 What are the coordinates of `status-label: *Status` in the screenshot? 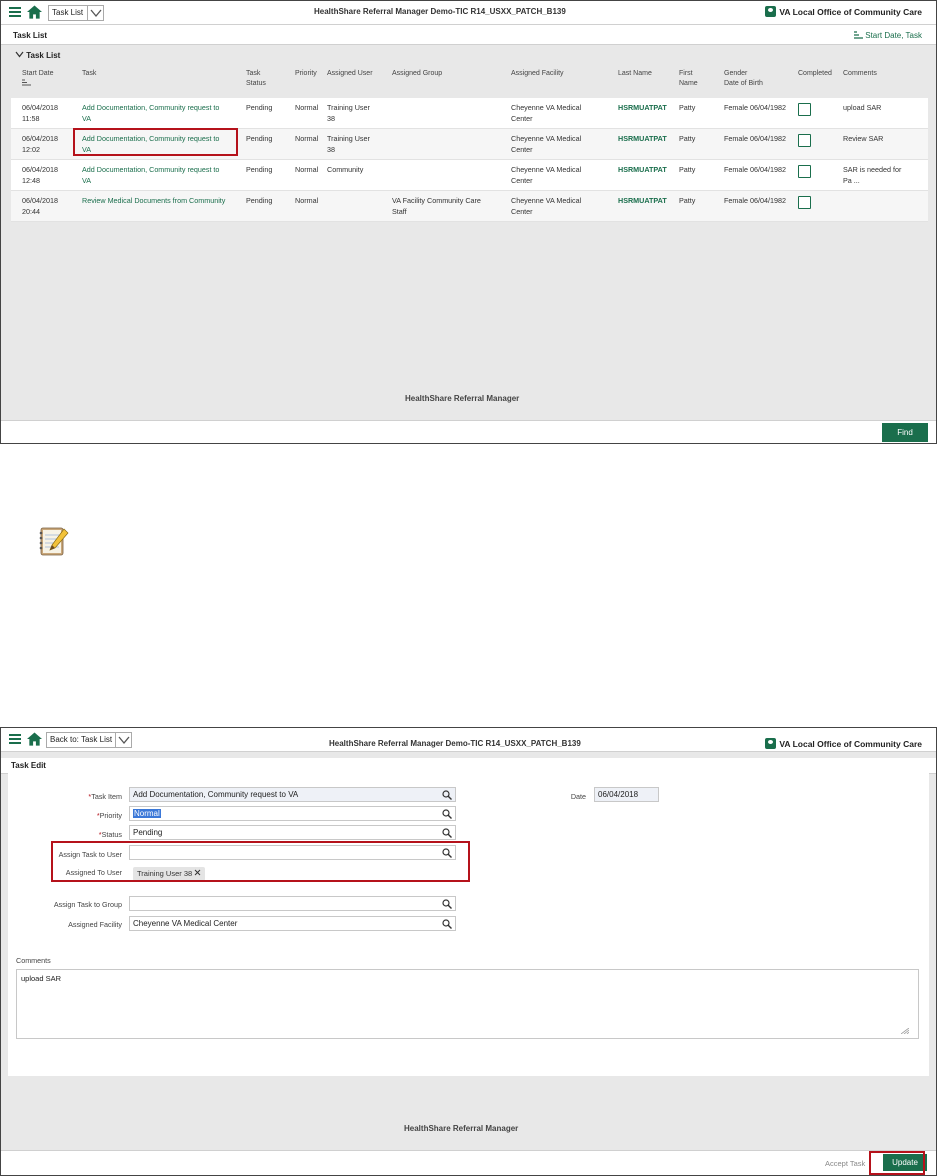 It's located at (85, 834).